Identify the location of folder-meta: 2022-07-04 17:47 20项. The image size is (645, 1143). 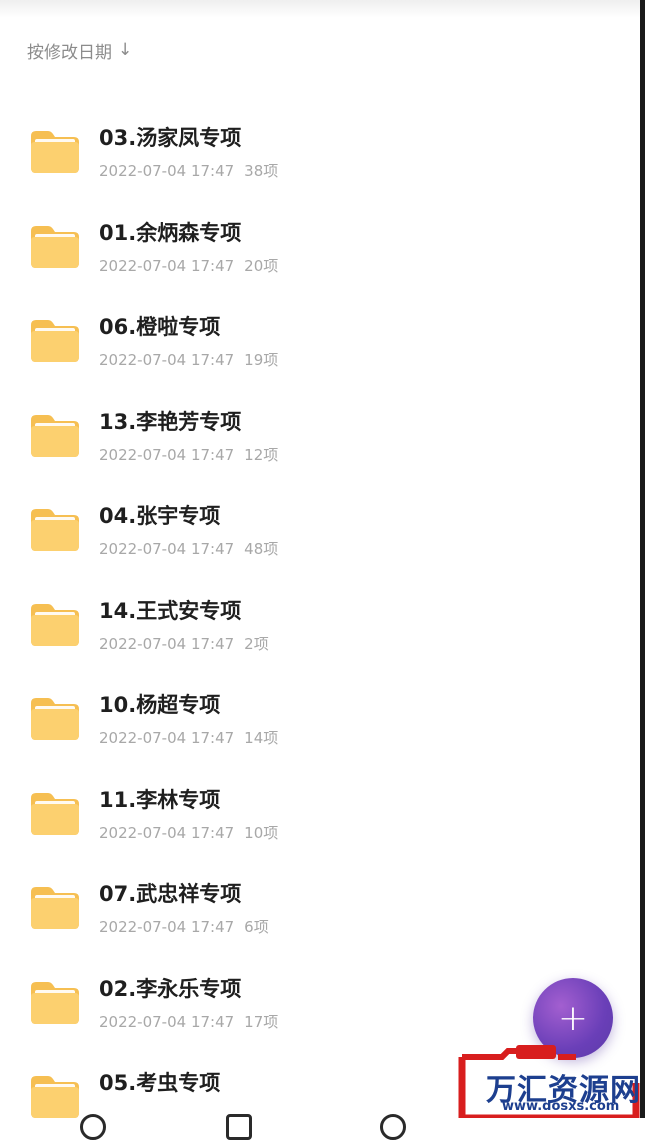
(188, 265).